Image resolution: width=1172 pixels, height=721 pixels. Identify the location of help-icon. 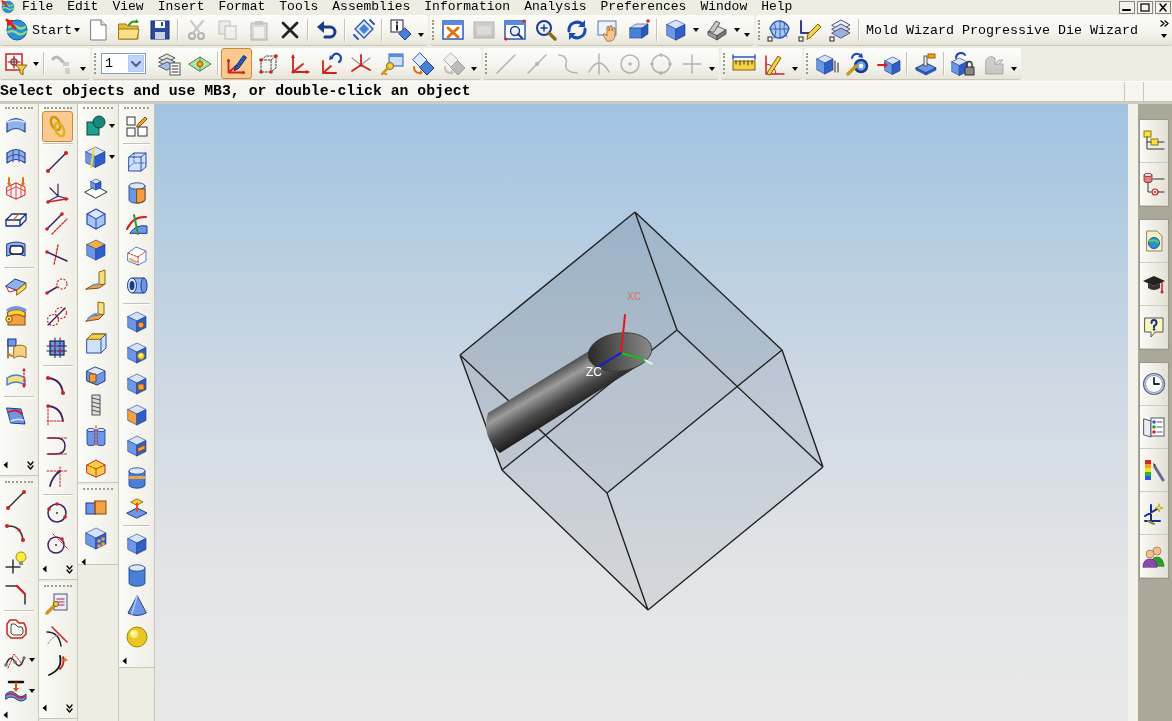
(1154, 327).